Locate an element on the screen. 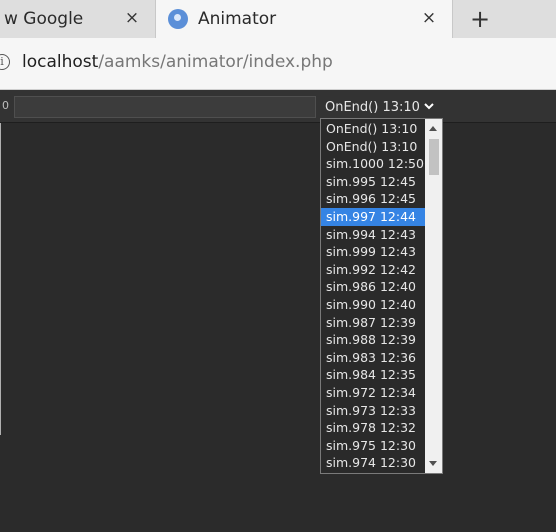 The width and height of the screenshot is (556, 532). dropdown-option: sim.999 12:43 is located at coordinates (373, 252).